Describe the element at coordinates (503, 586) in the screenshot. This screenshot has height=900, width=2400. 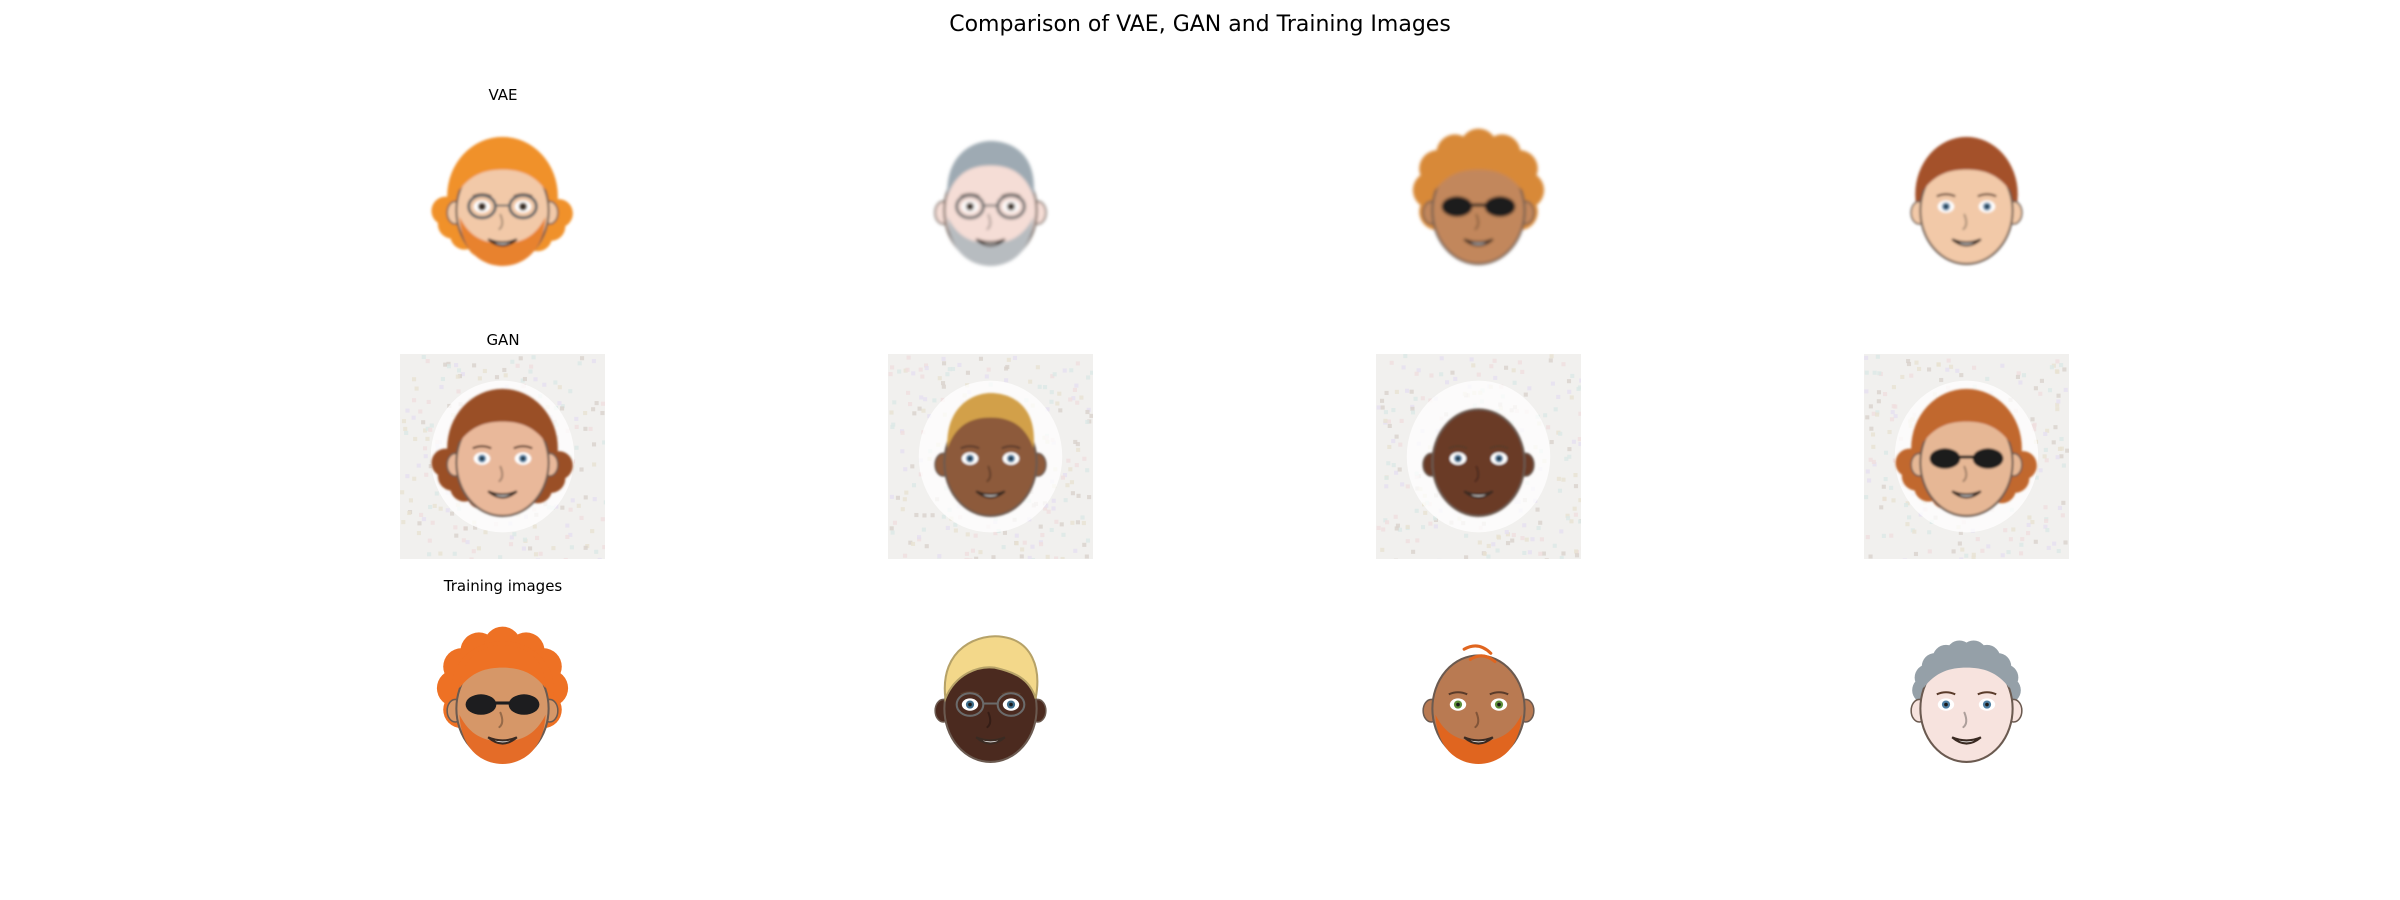
I see `row-label-training: Training images` at that location.